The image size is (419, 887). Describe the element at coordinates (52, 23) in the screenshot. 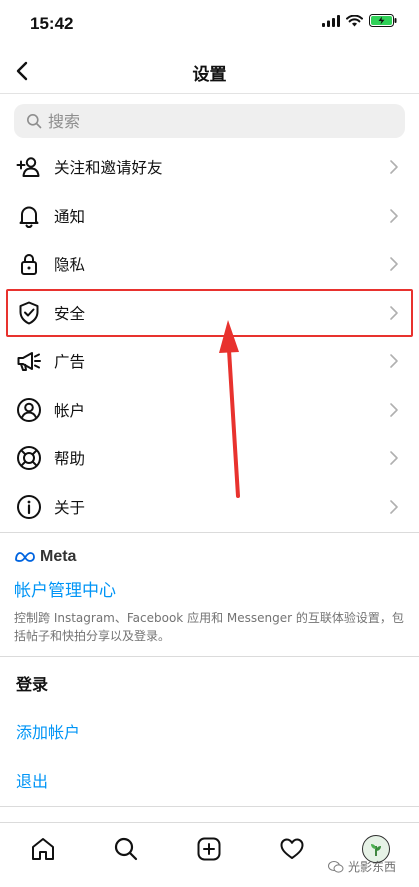

I see `status-time: 15:42` at that location.